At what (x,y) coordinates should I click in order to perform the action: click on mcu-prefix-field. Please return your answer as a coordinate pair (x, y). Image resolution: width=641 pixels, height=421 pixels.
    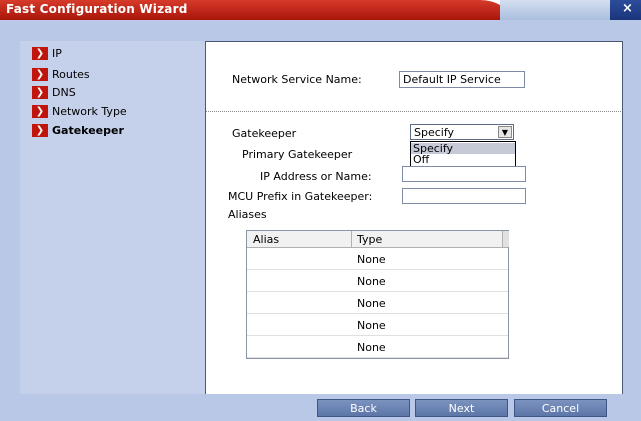
    Looking at the image, I should click on (464, 196).